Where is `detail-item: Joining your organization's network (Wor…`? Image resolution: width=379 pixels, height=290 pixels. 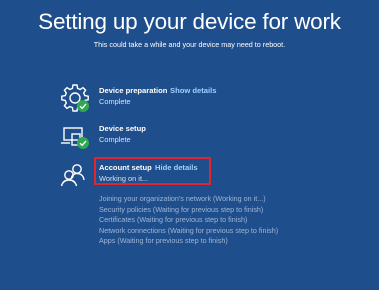 detail-item: Joining your organization's network (Wor… is located at coordinates (182, 198).